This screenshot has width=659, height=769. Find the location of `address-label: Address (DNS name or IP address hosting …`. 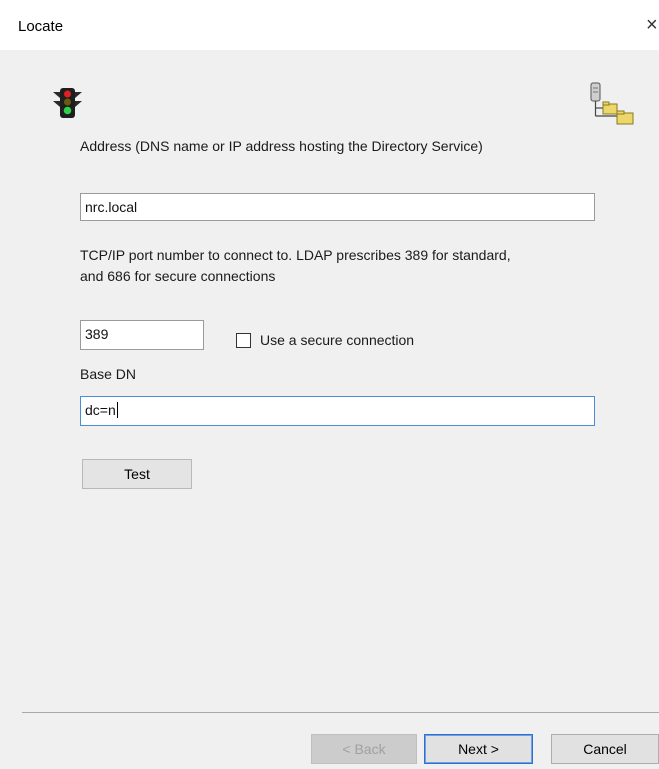

address-label: Address (DNS name or IP address hosting … is located at coordinates (281, 146).